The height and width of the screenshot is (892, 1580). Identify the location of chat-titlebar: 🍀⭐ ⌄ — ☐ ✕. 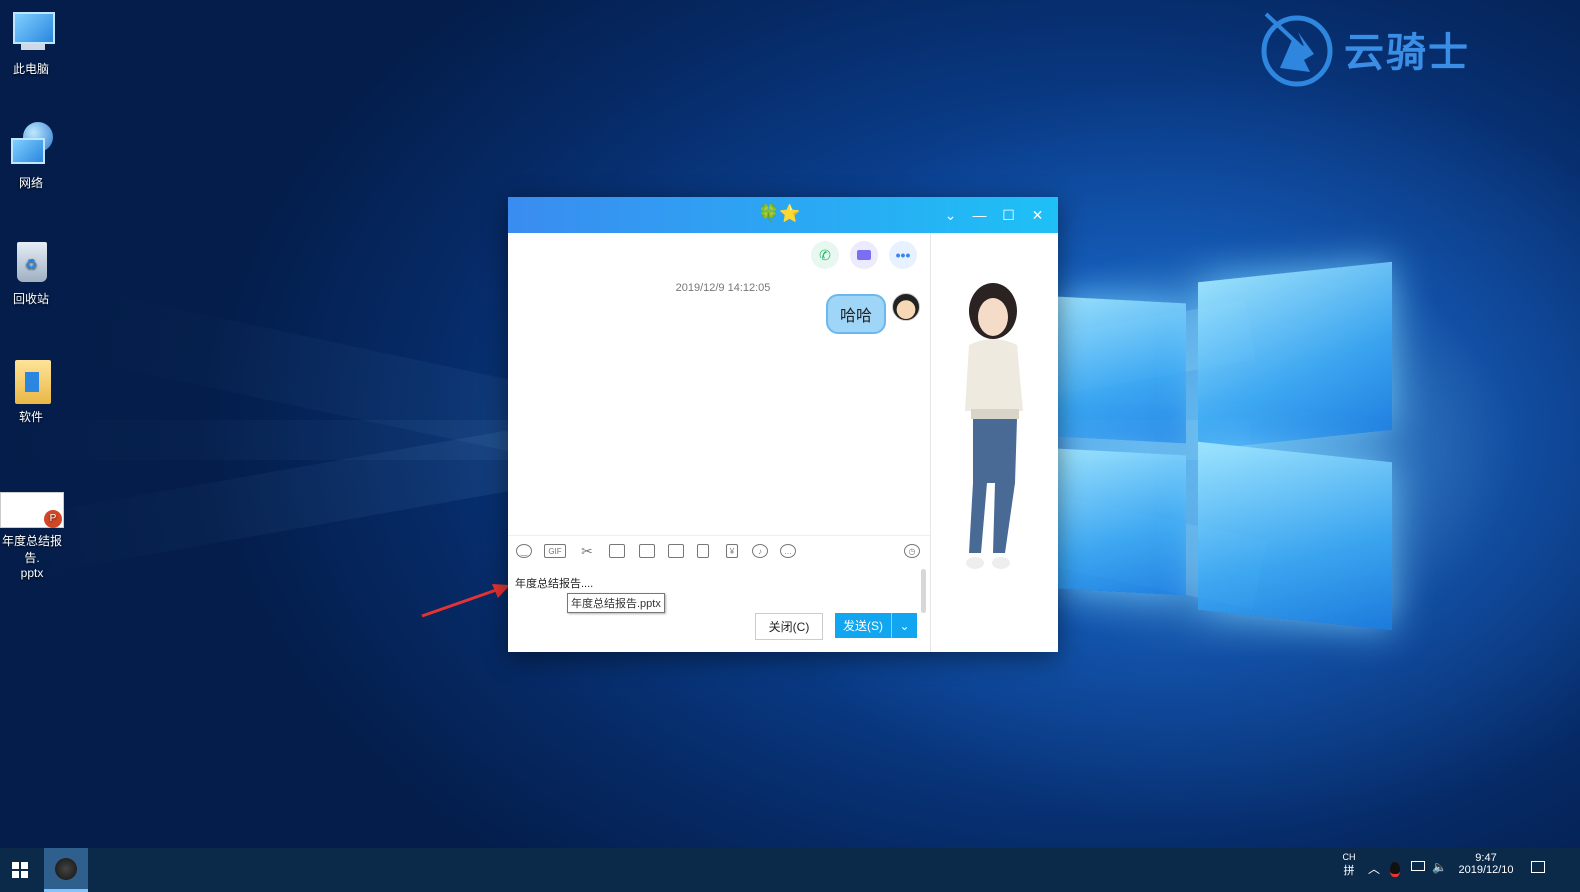
(783, 215).